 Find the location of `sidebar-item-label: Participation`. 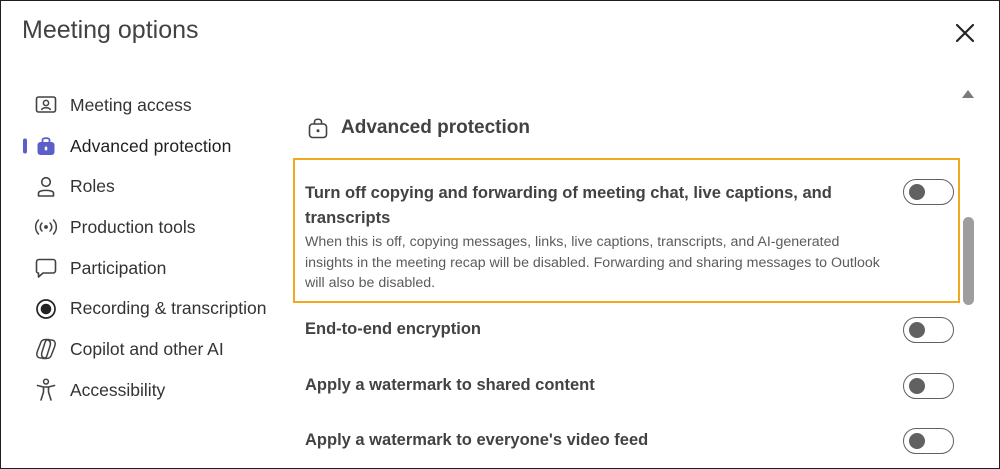

sidebar-item-label: Participation is located at coordinates (118, 267).